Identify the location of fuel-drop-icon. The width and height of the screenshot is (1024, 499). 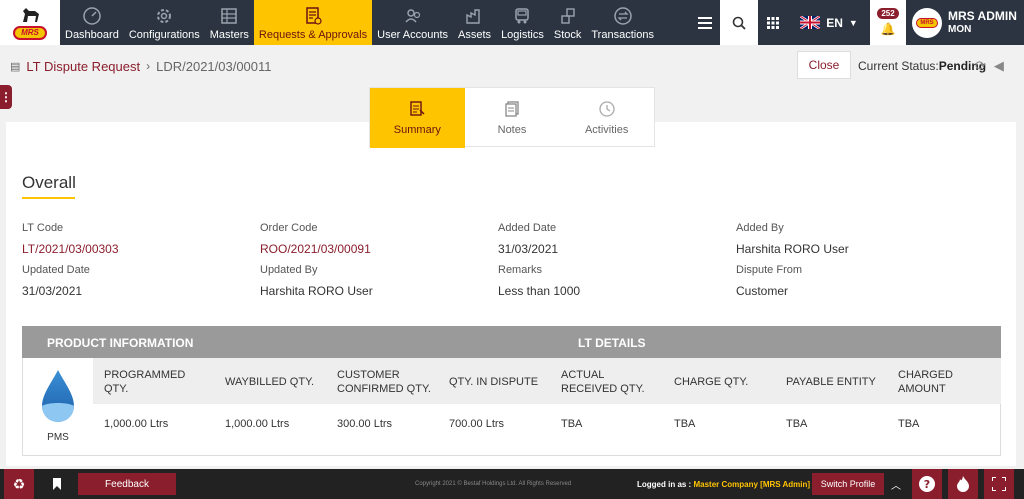
(58, 396).